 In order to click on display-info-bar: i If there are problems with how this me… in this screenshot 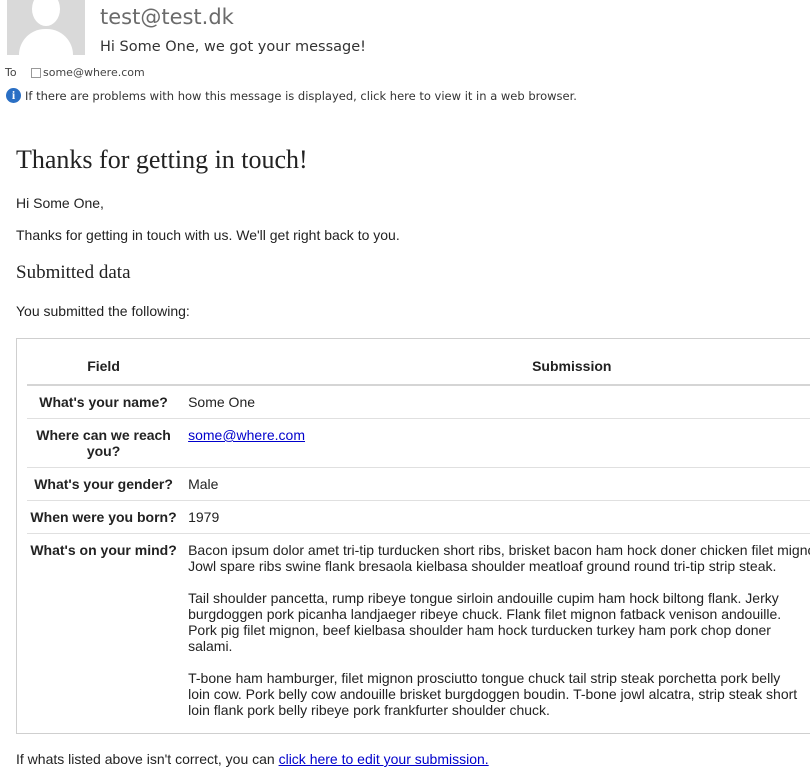, I will do `click(291, 95)`.